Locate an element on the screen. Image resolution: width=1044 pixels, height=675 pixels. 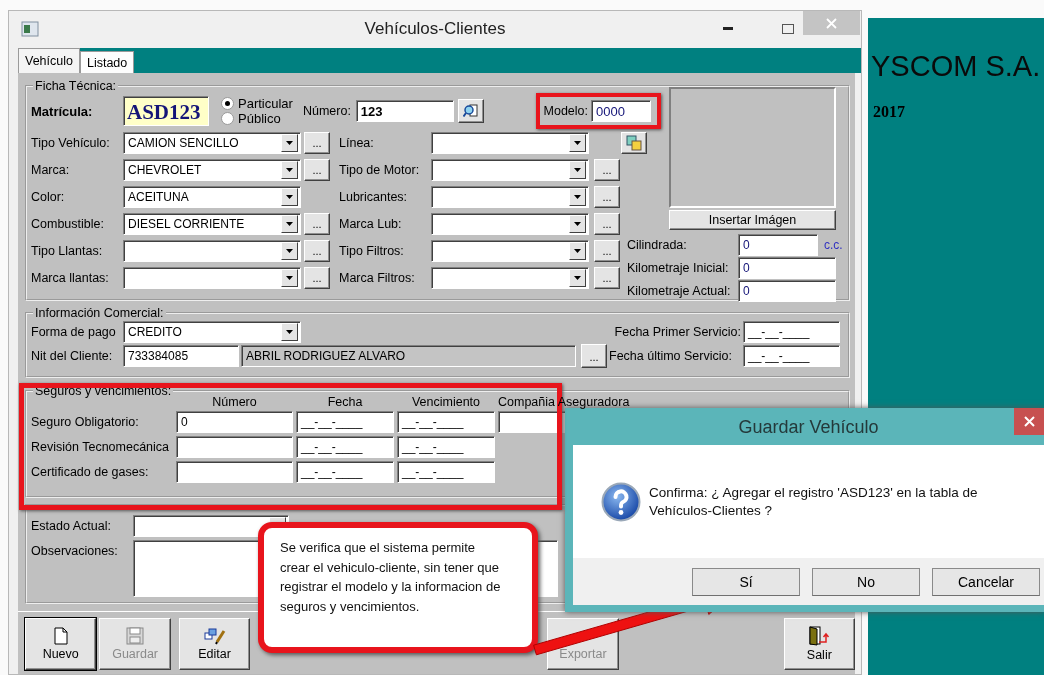
field-label: Lubricantes: is located at coordinates (374, 196).